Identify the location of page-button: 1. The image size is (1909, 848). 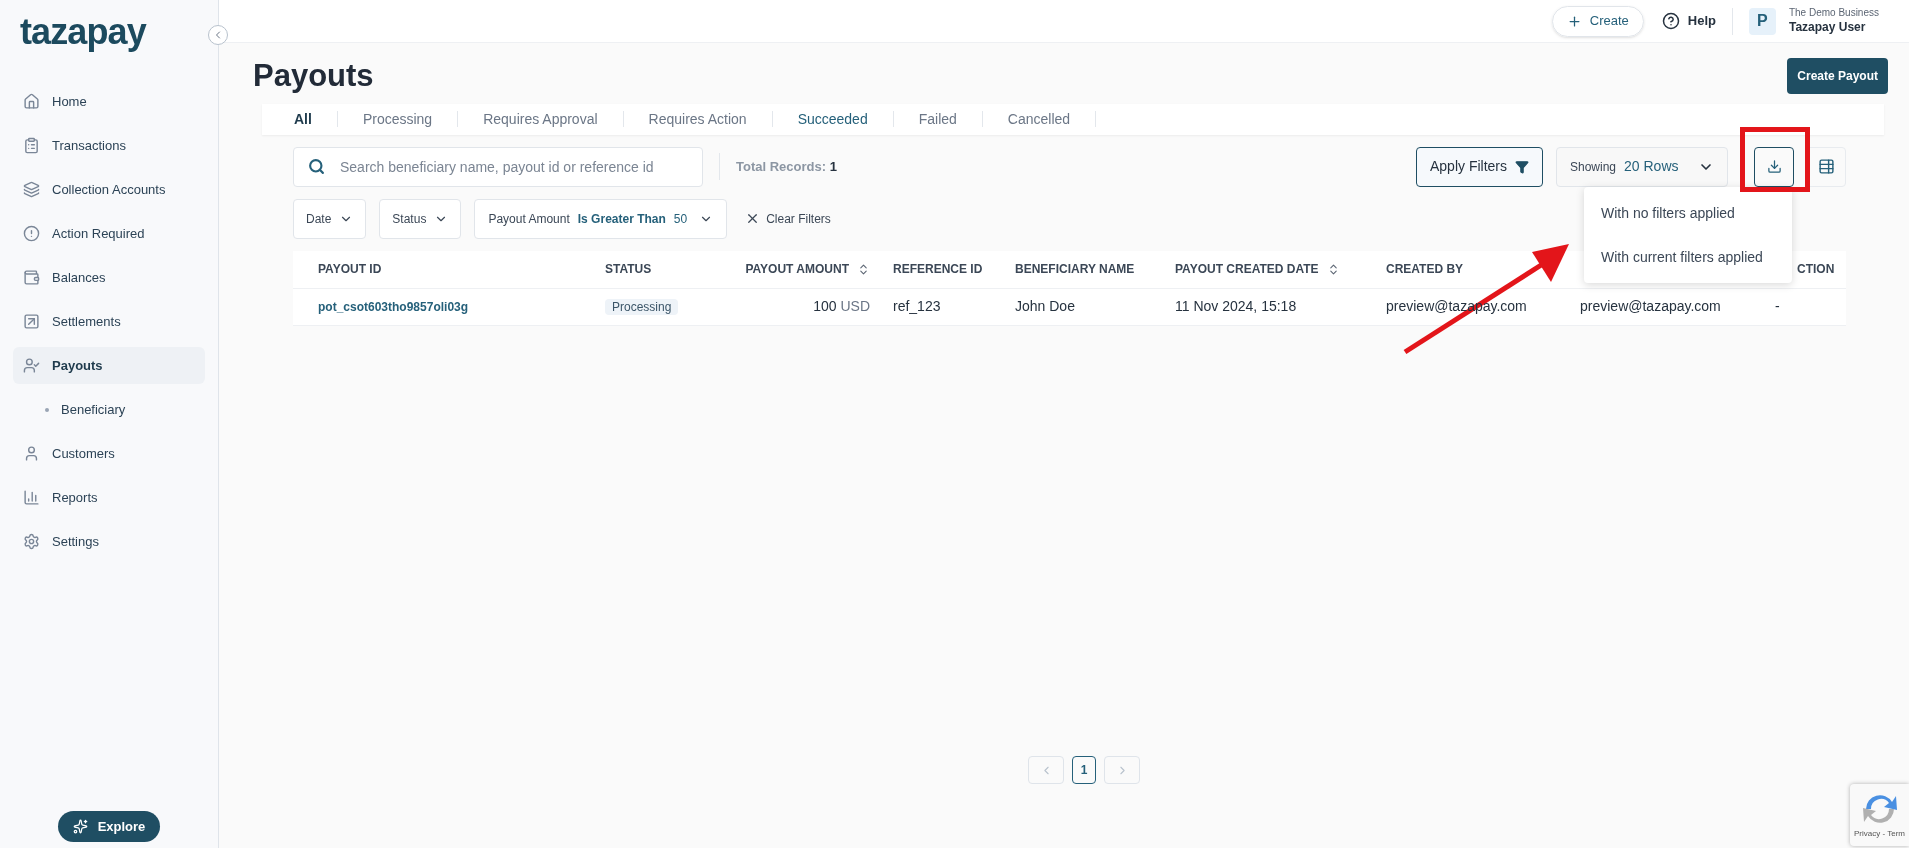
(1084, 770).